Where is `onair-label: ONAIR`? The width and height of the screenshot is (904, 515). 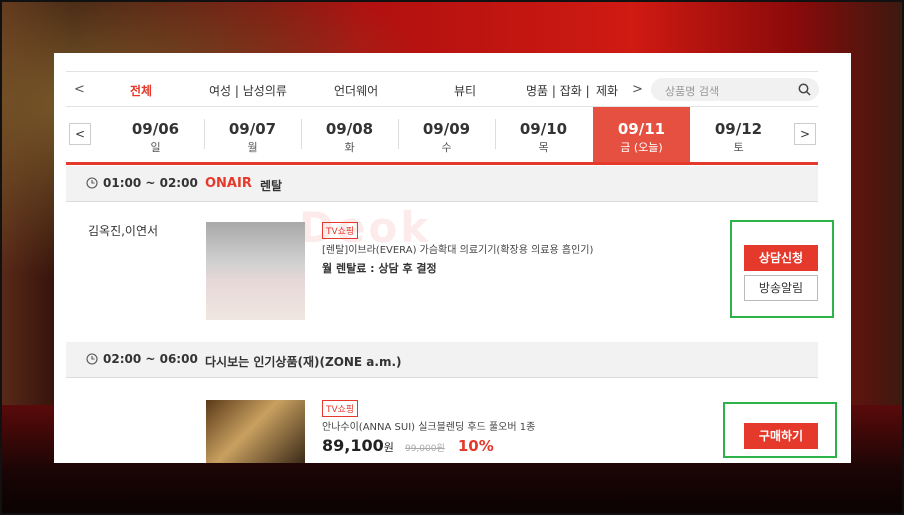 onair-label: ONAIR is located at coordinates (228, 183).